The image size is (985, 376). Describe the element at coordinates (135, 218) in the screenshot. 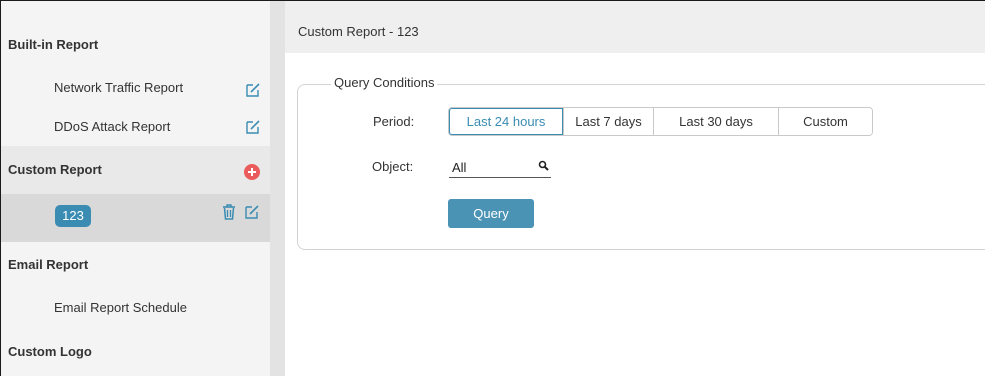

I see `sidebar-item-custom-report-123: 123` at that location.